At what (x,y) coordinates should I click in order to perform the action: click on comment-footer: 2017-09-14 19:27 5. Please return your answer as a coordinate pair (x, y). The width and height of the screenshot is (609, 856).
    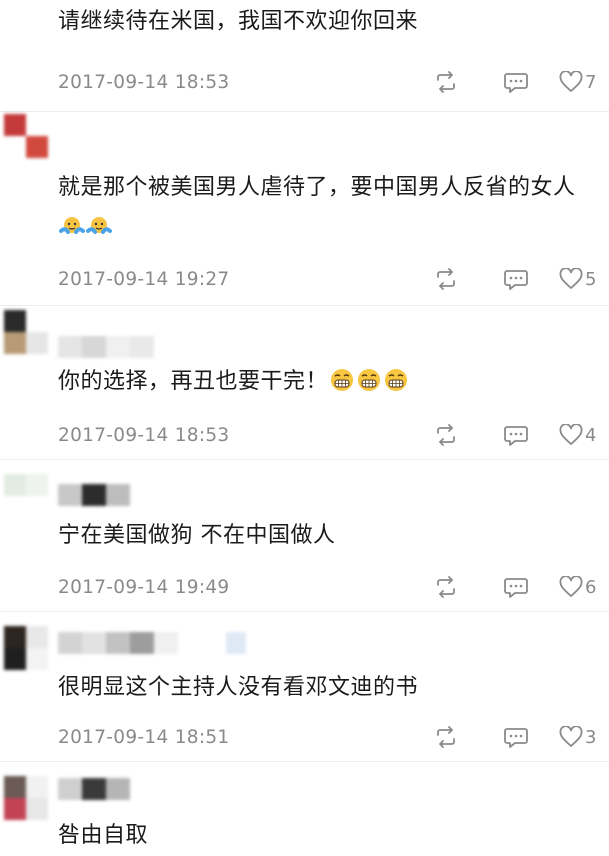
    Looking at the image, I should click on (328, 279).